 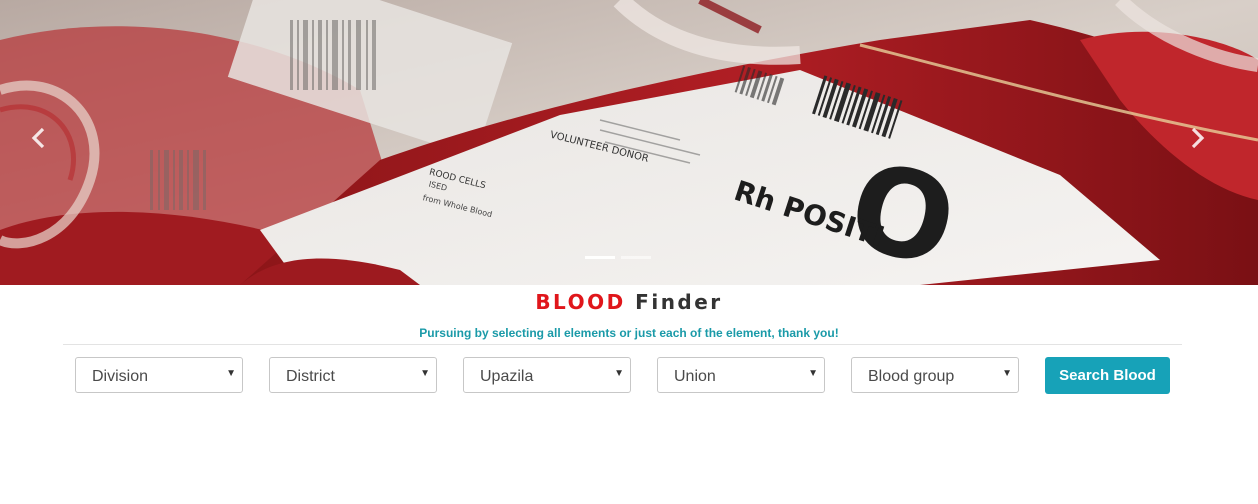 I want to click on carousel-prev-button, so click(x=38, y=138).